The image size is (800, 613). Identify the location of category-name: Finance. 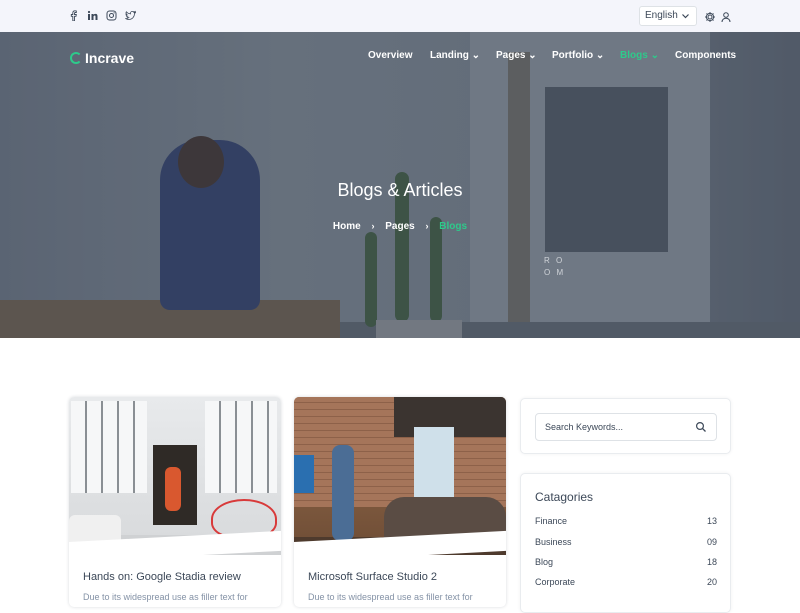
(551, 521).